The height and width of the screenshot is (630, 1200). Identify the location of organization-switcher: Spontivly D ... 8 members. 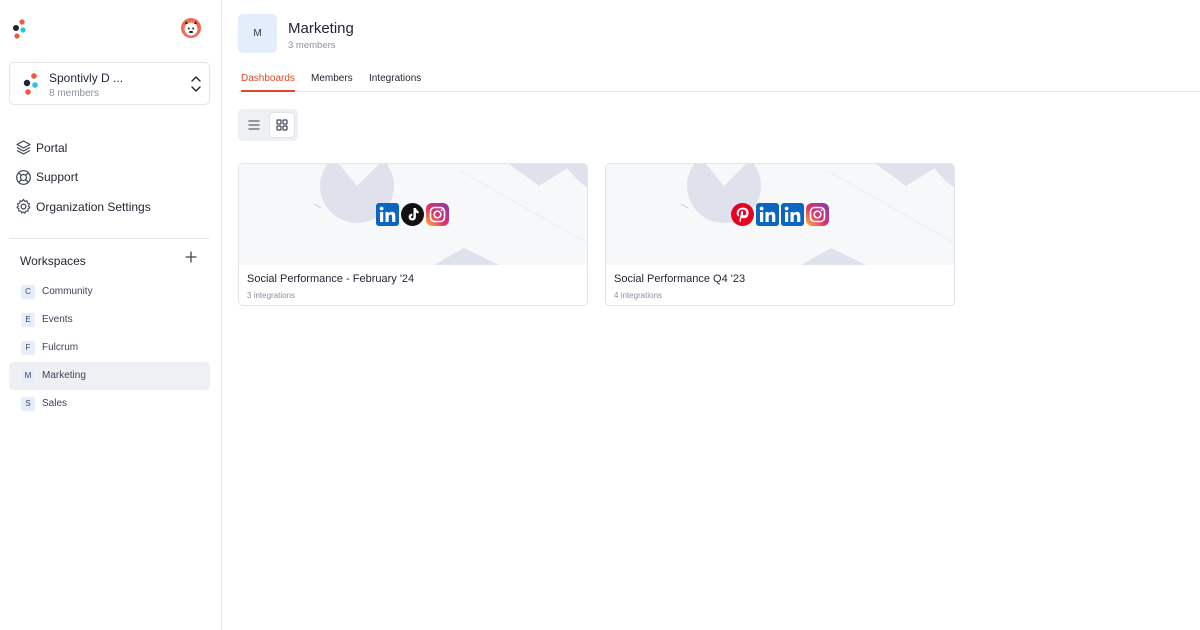
(109, 83).